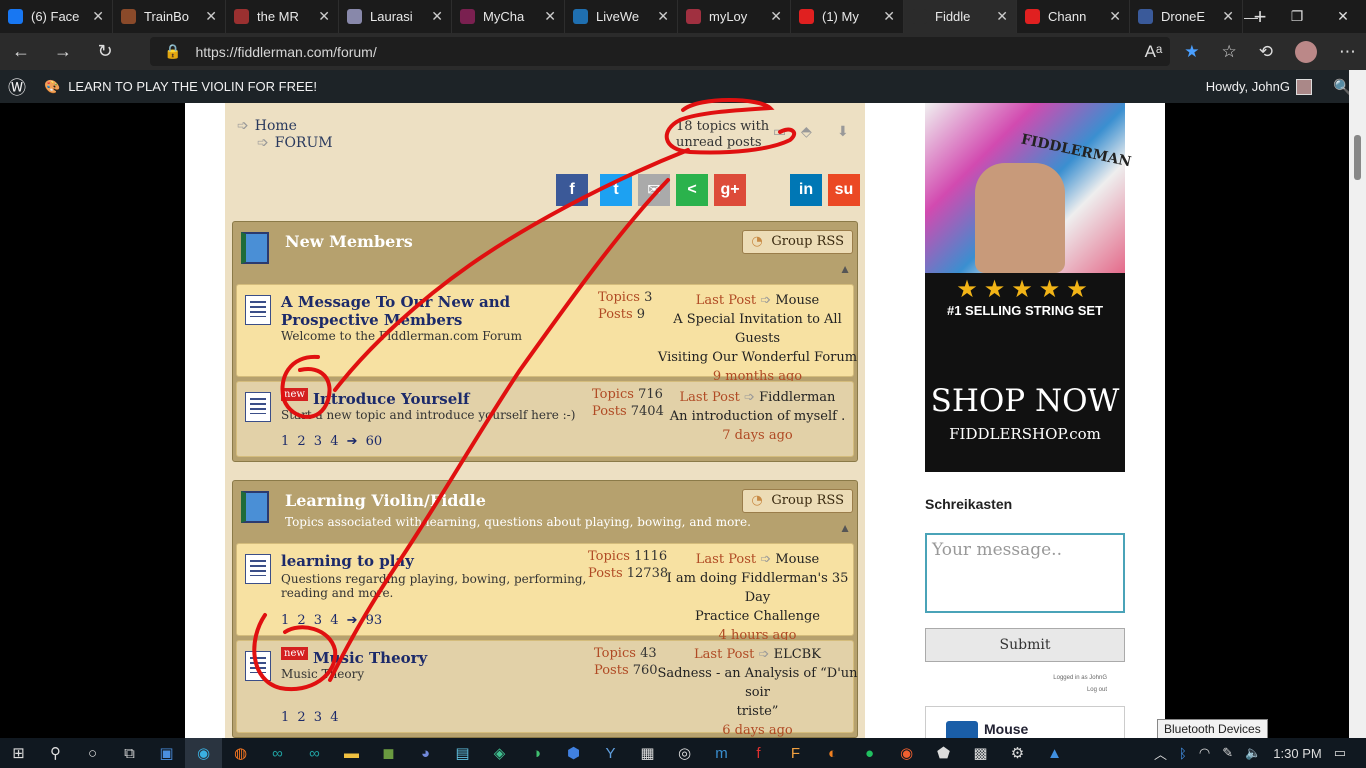 This screenshot has height=768, width=1366. What do you see at coordinates (734, 16) in the screenshot?
I see `browser-tab: myLoy ✕` at bounding box center [734, 16].